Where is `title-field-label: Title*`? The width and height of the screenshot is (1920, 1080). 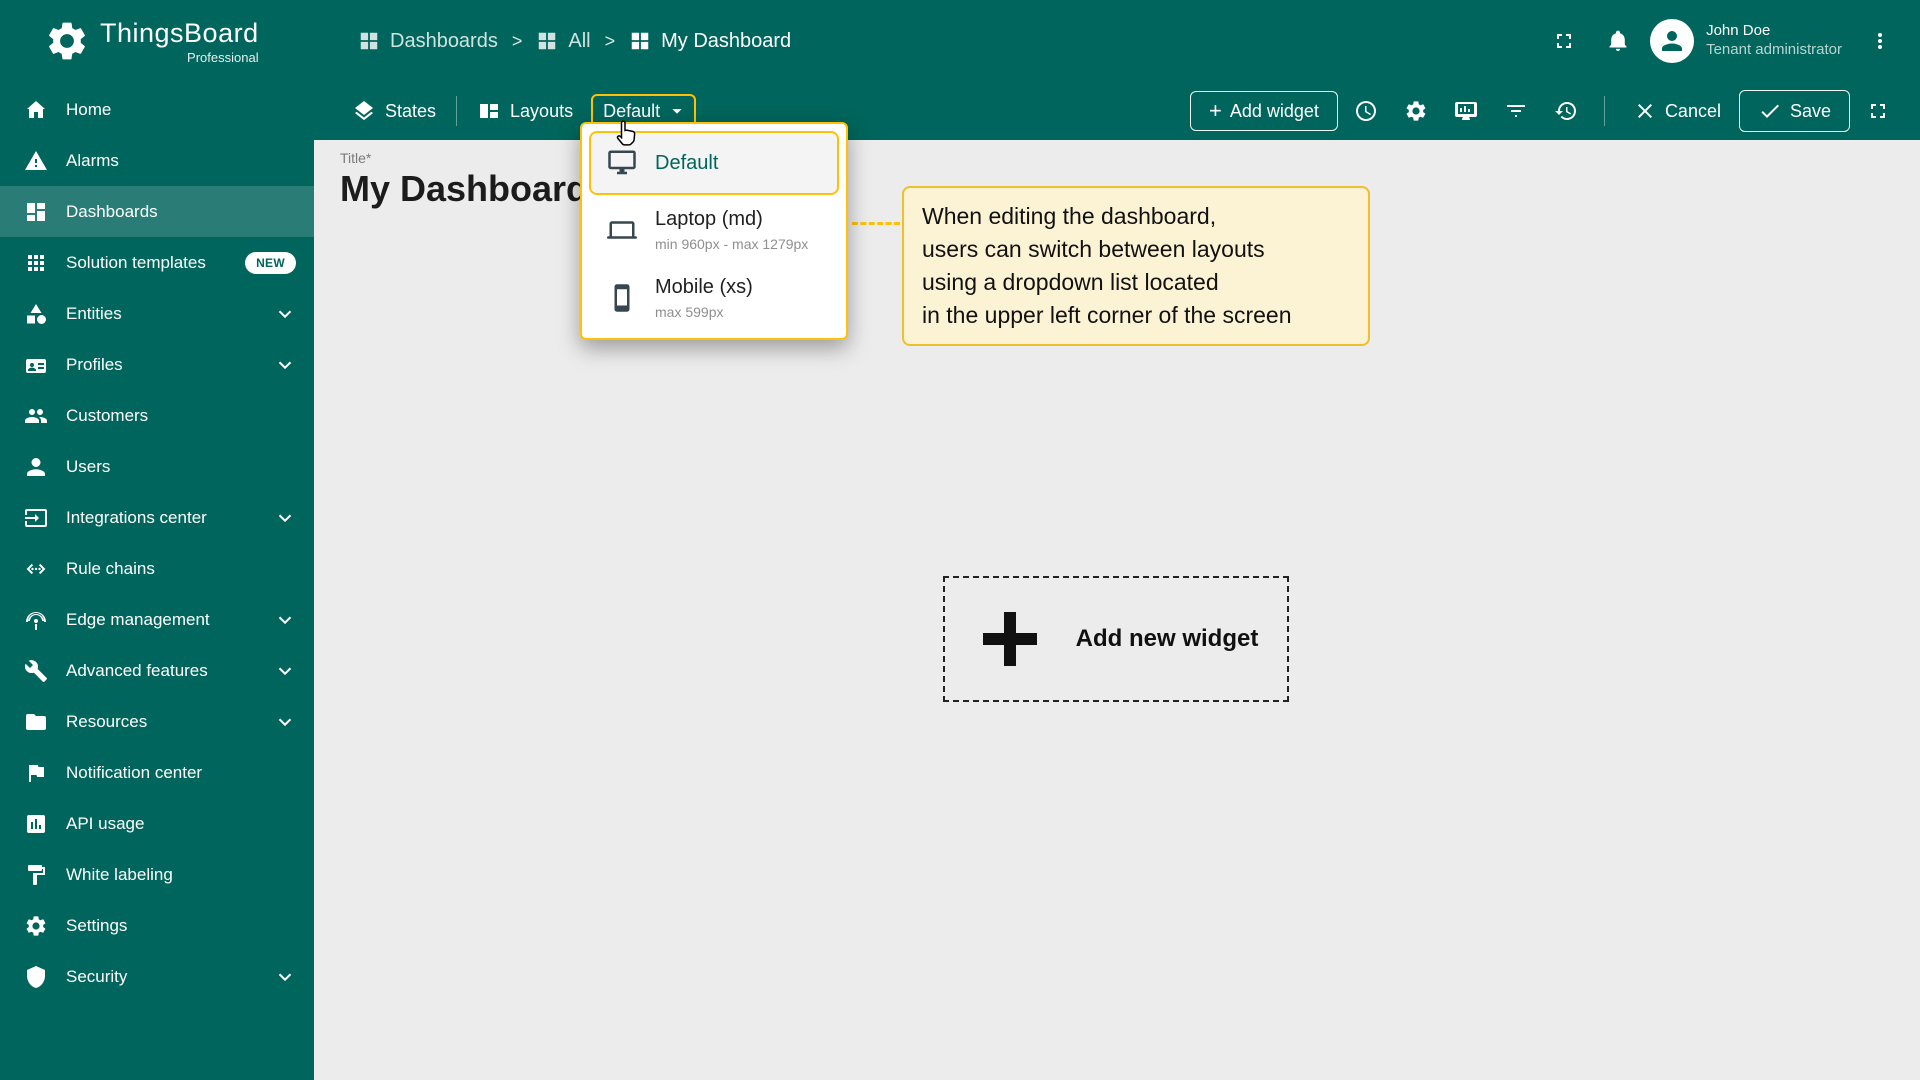
title-field-label: Title* is located at coordinates (356, 158).